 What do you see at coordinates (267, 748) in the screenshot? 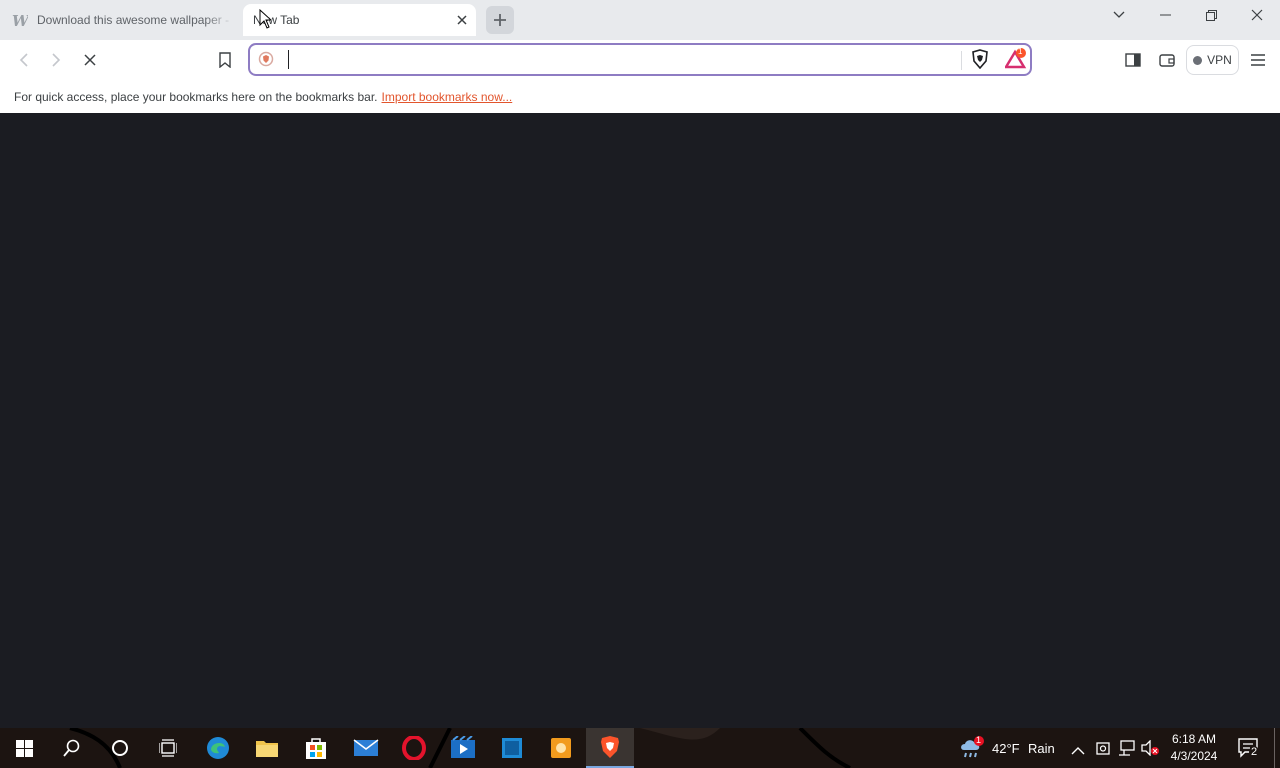
I see `file-explorer-icon` at bounding box center [267, 748].